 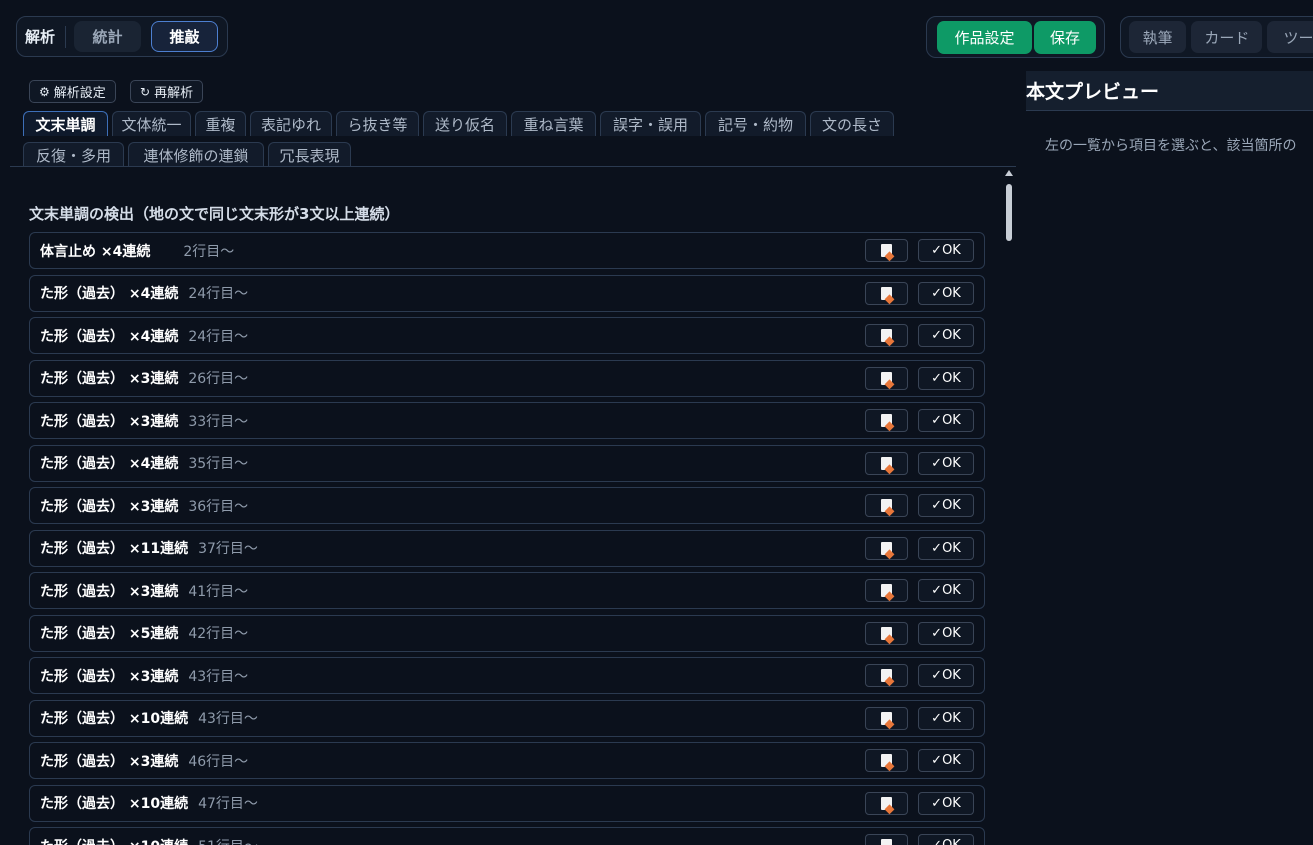 What do you see at coordinates (755, 123) in the screenshot?
I see `tab-symbols: 記号・約物` at bounding box center [755, 123].